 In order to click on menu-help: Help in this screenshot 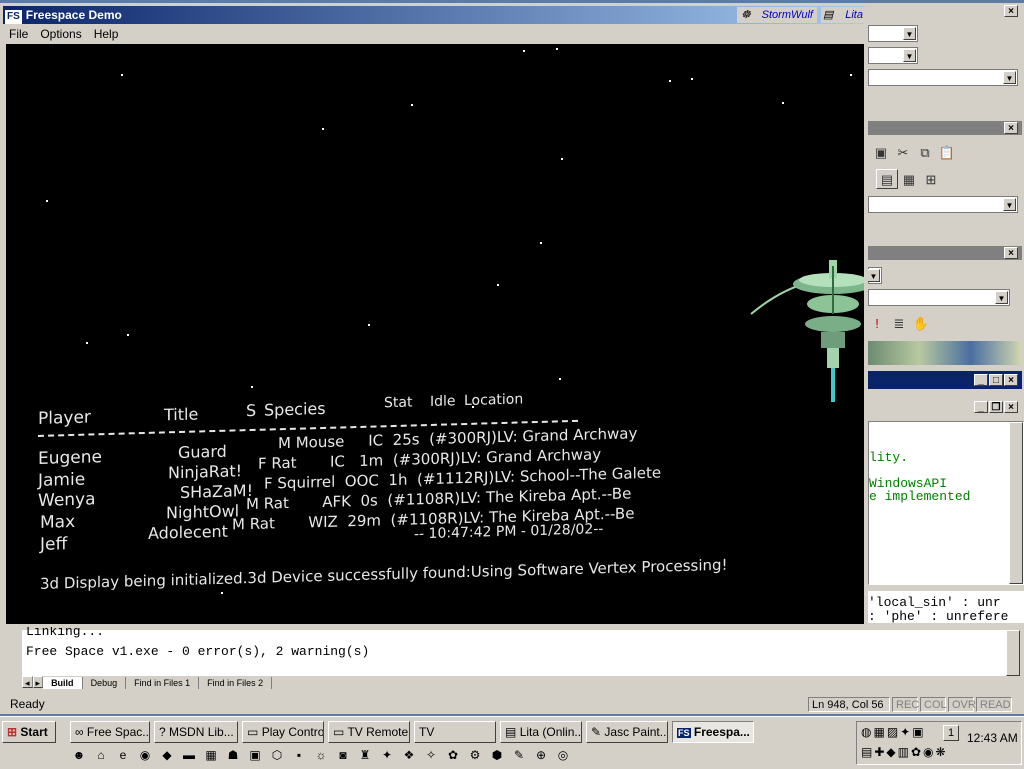, I will do `click(106, 34)`.